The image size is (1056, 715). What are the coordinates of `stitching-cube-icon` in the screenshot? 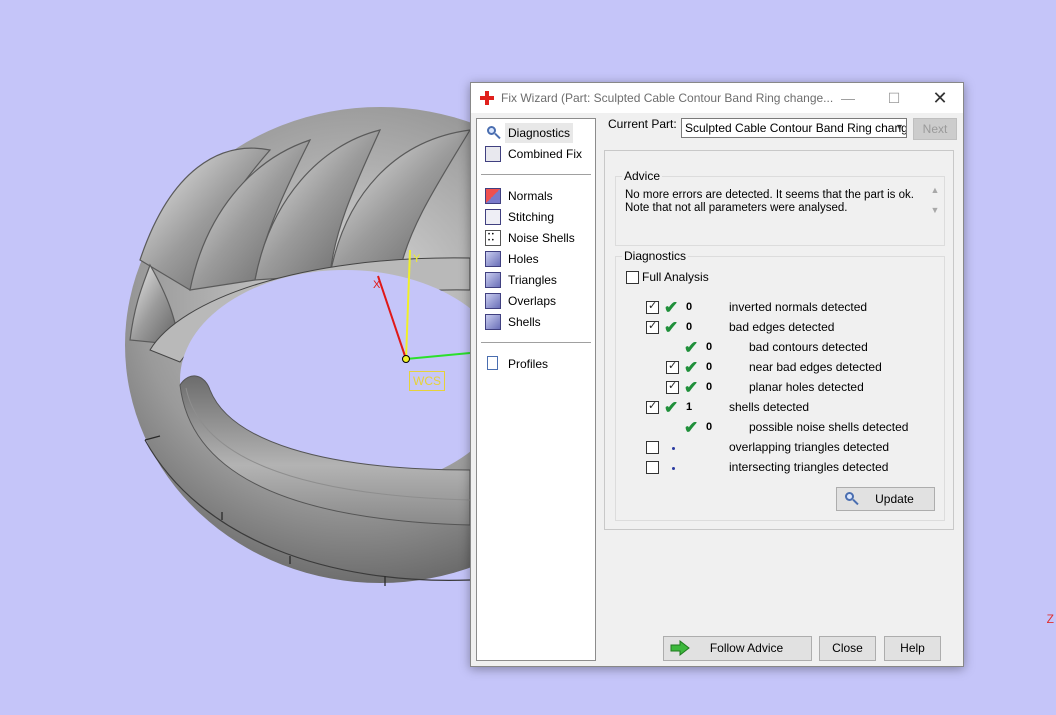 It's located at (493, 217).